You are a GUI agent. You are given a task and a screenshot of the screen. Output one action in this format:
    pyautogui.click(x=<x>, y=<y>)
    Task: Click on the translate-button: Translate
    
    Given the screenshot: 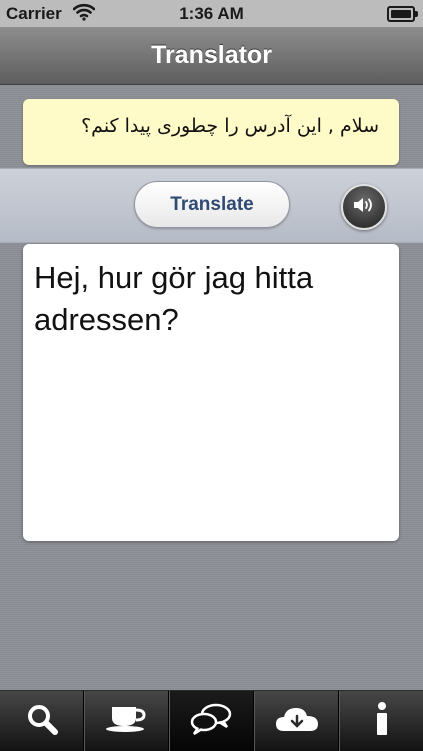 What is the action you would take?
    pyautogui.click(x=212, y=204)
    